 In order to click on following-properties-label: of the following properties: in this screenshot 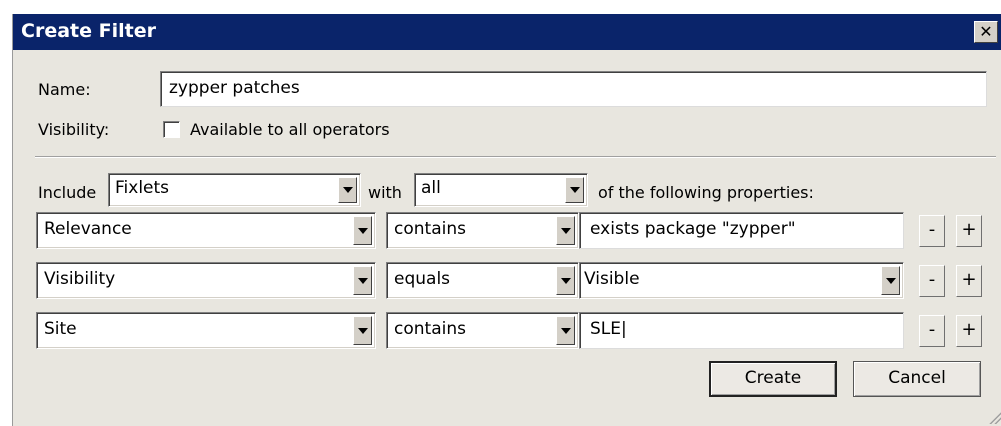, I will do `click(706, 192)`.